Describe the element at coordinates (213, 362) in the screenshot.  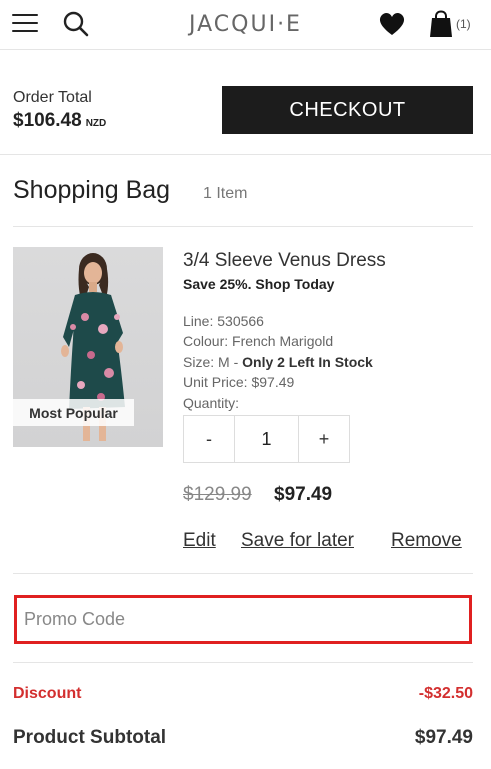
I see `product-size-value: Size: M -` at that location.